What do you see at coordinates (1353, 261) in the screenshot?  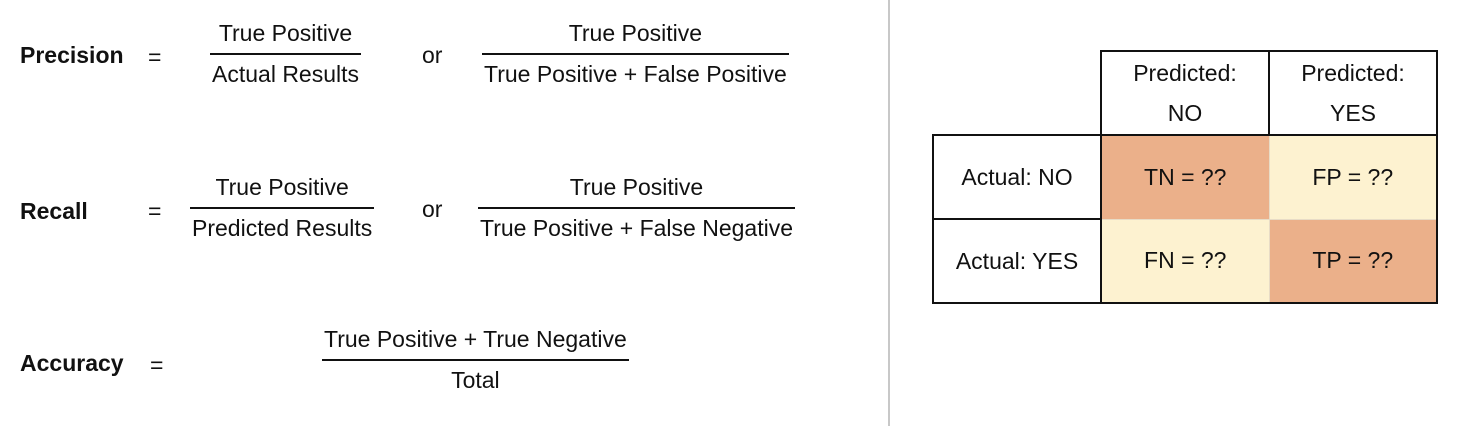 I see `cell-true-positive: TP = ??` at bounding box center [1353, 261].